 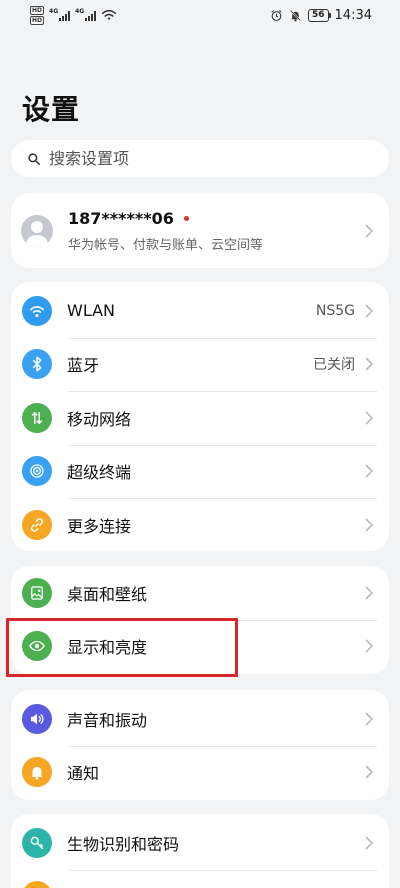 What do you see at coordinates (200, 593) in the screenshot?
I see `settings-item-wallpaper: 桌面和壁纸` at bounding box center [200, 593].